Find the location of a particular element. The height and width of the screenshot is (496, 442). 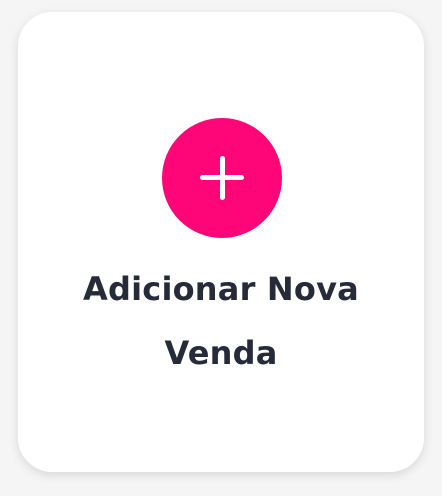

add-button is located at coordinates (222, 178).